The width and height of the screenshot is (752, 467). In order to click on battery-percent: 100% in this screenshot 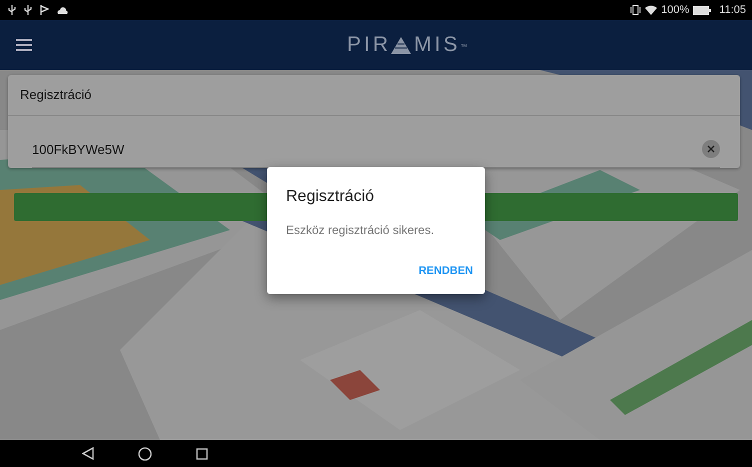, I will do `click(675, 10)`.